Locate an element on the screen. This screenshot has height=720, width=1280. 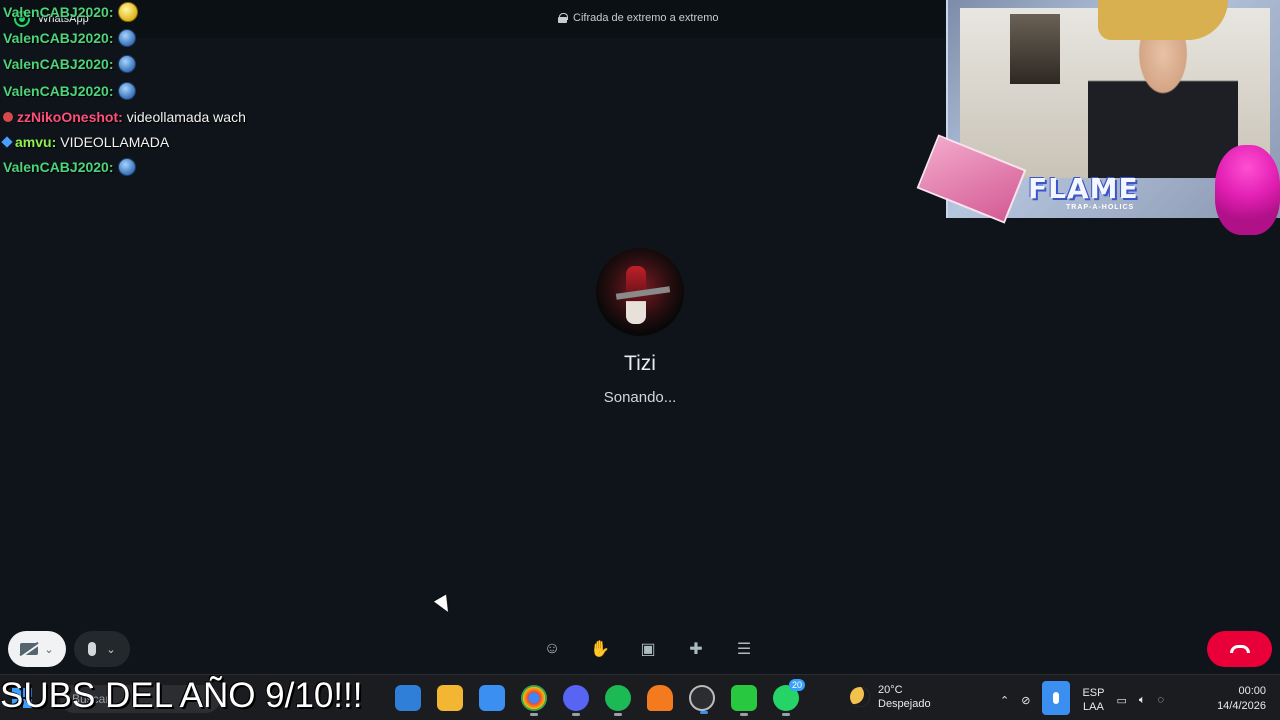
streamer-hat is located at coordinates (1163, 20).